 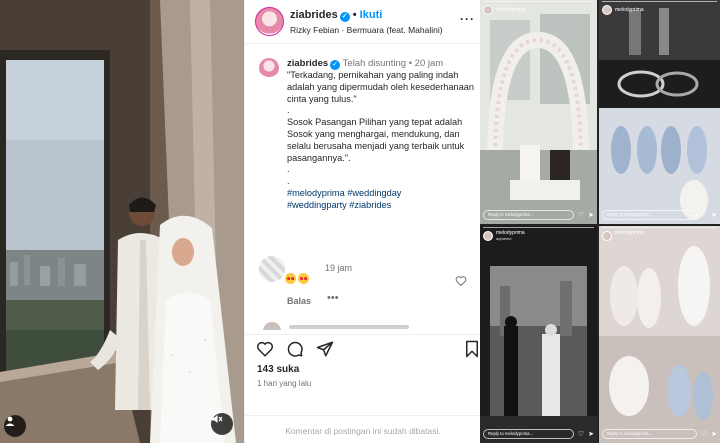 I want to click on comment-avatar, so click(x=272, y=269).